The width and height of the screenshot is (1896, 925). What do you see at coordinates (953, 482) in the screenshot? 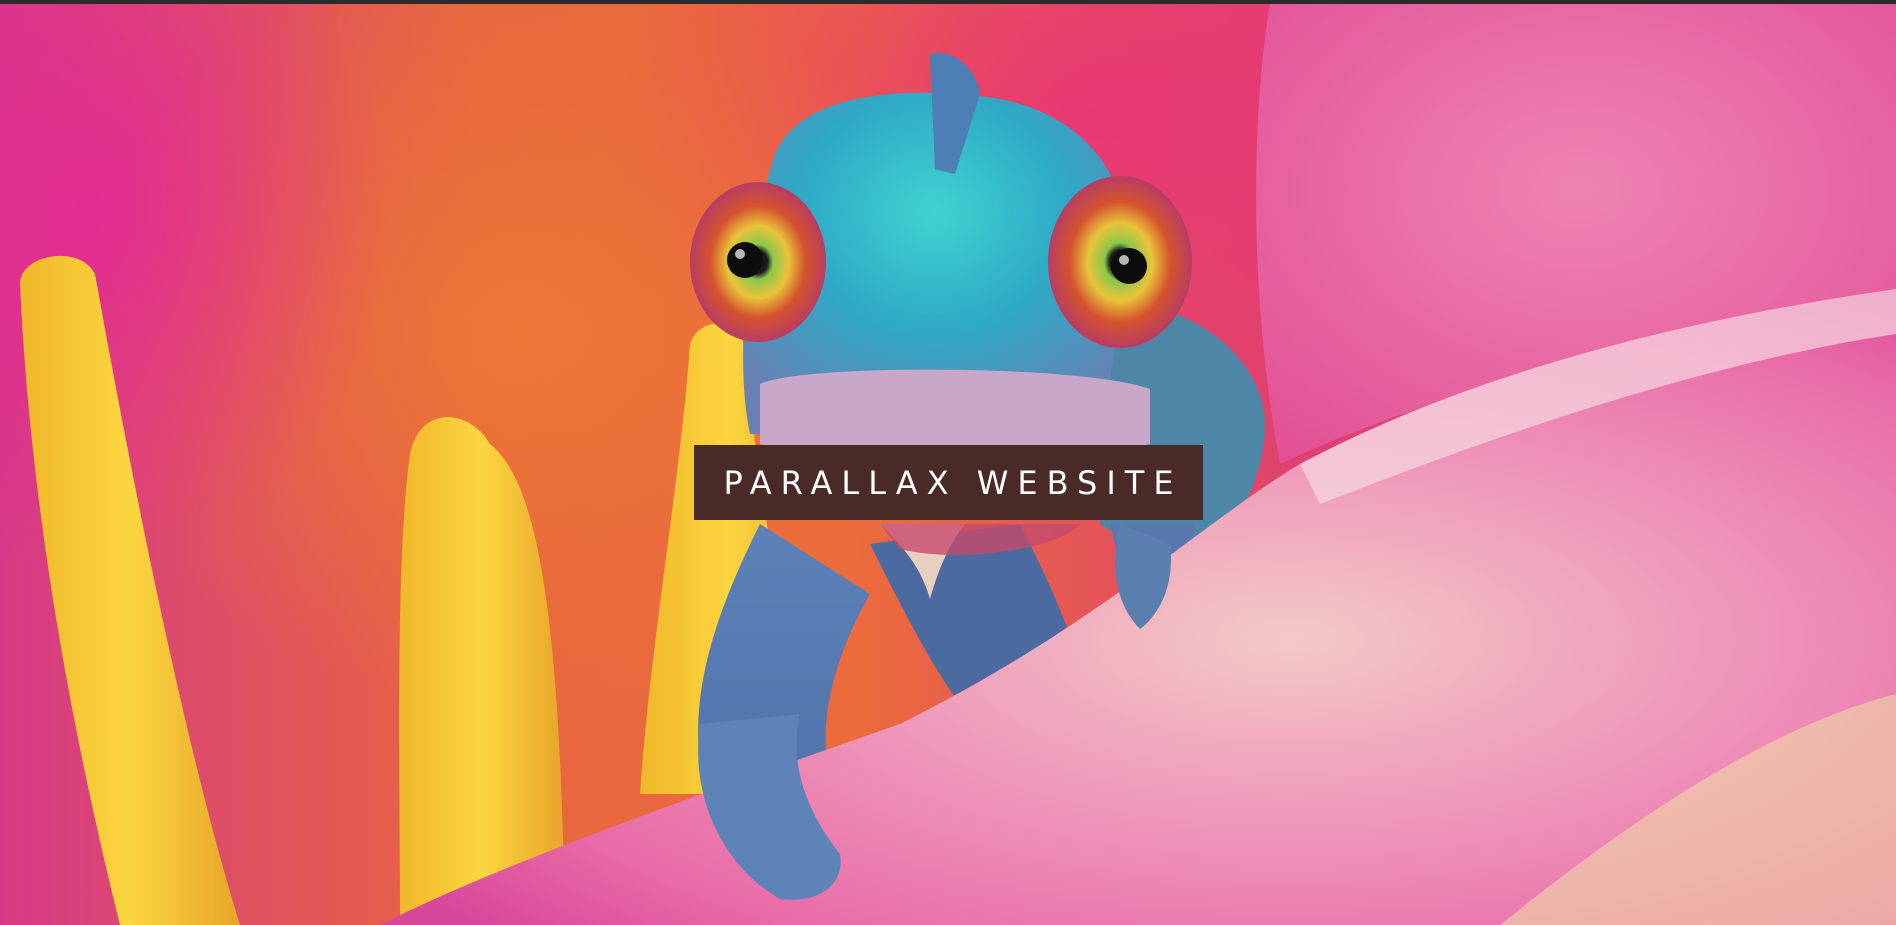
I see `site-title: PARALLAX WEBSITE` at bounding box center [953, 482].